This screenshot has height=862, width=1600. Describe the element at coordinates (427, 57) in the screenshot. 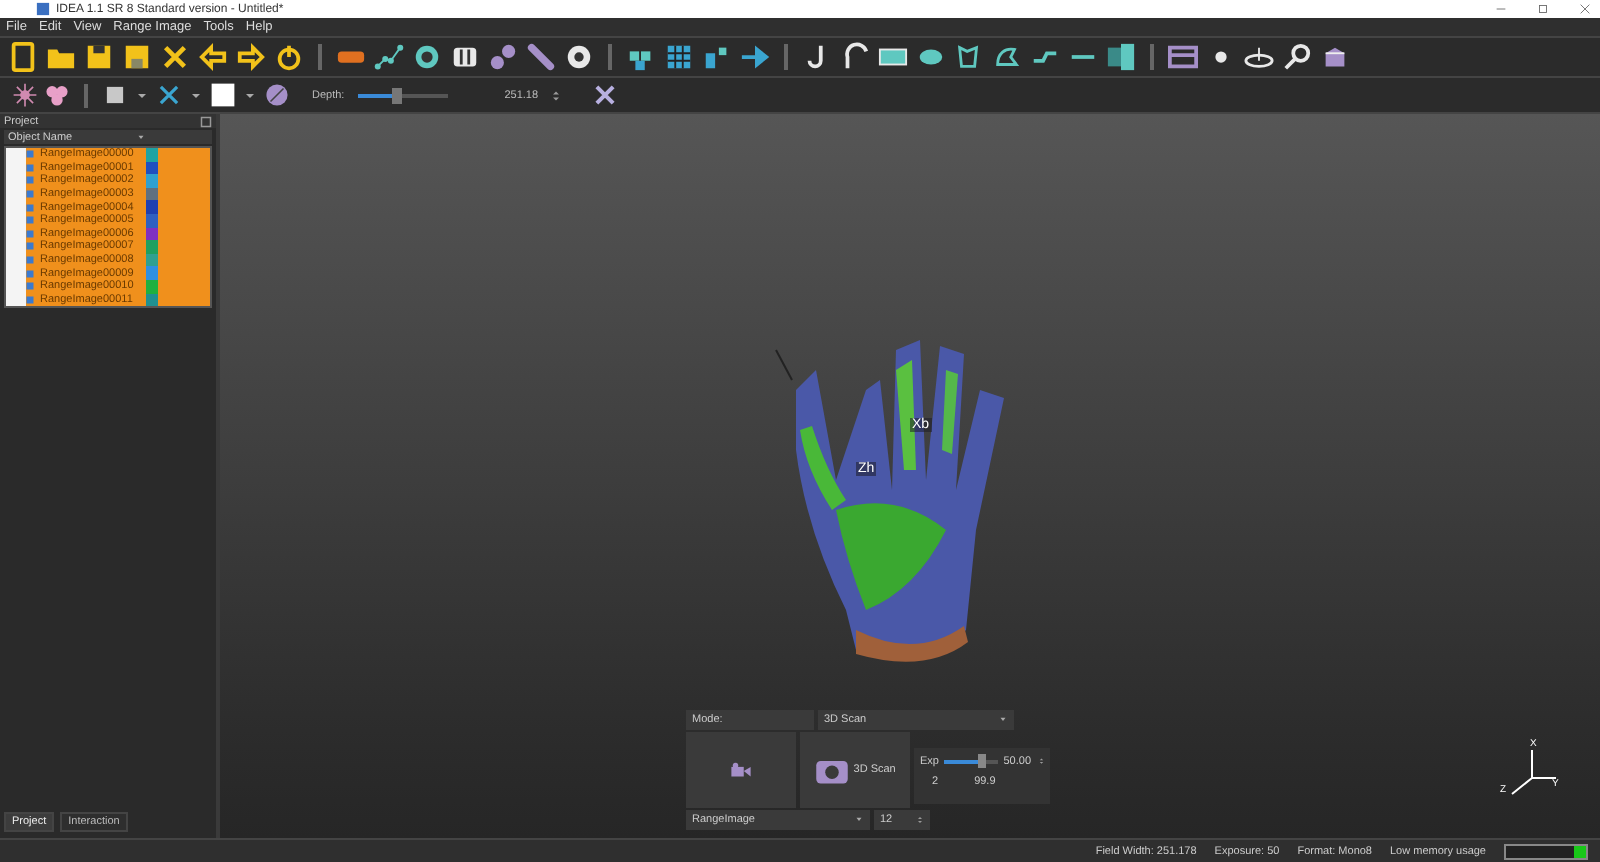

I see `globe-icon` at that location.